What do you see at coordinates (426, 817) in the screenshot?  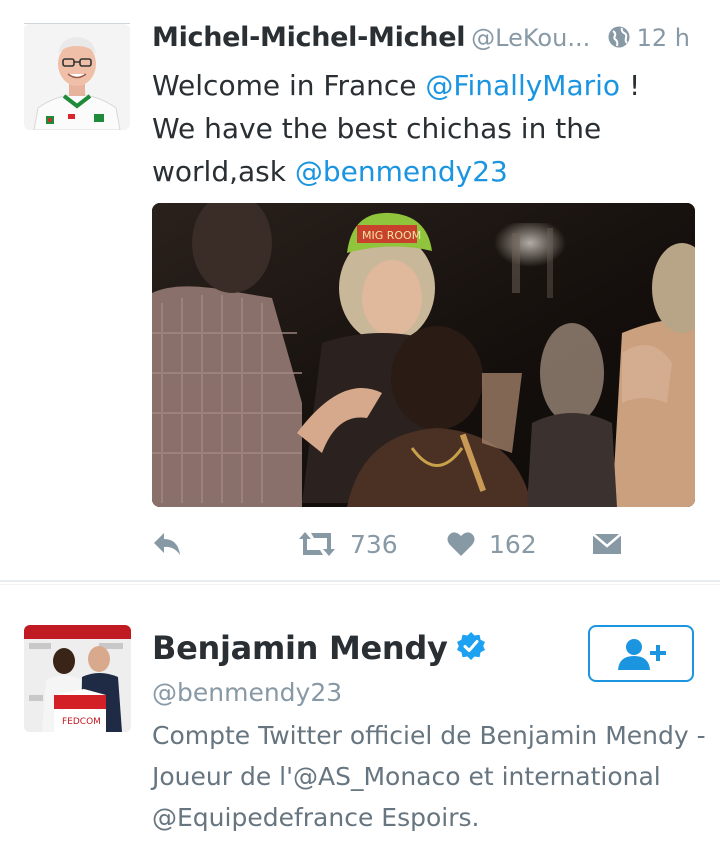 I see `bio-line3b: Espoirs.` at bounding box center [426, 817].